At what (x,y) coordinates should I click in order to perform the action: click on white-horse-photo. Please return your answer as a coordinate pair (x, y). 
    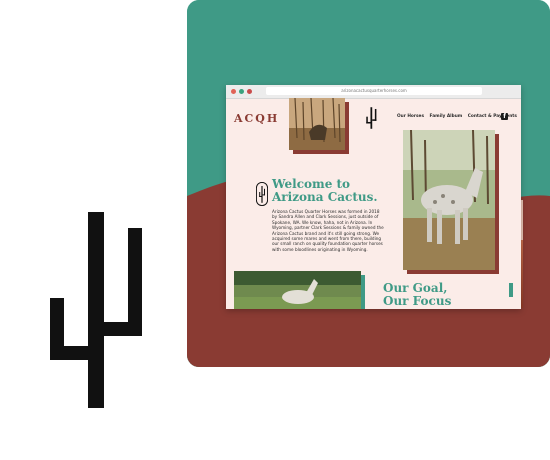
    Looking at the image, I should click on (449, 200).